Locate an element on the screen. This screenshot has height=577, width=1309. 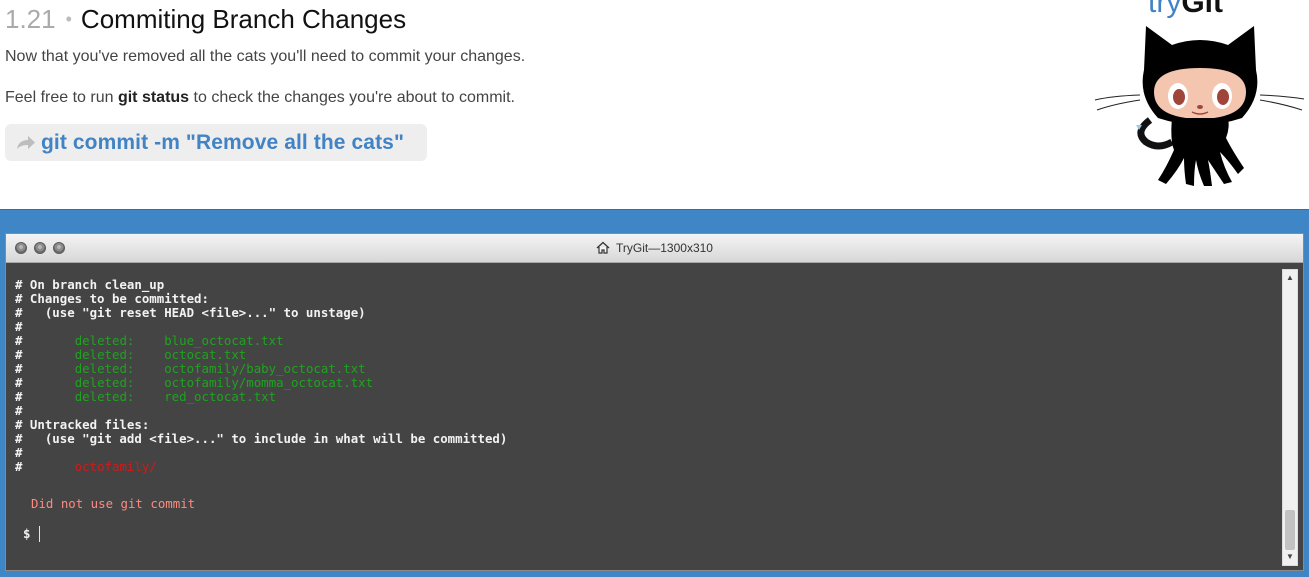
terminal-line-text: # Changes to be committed: is located at coordinates (112, 298).